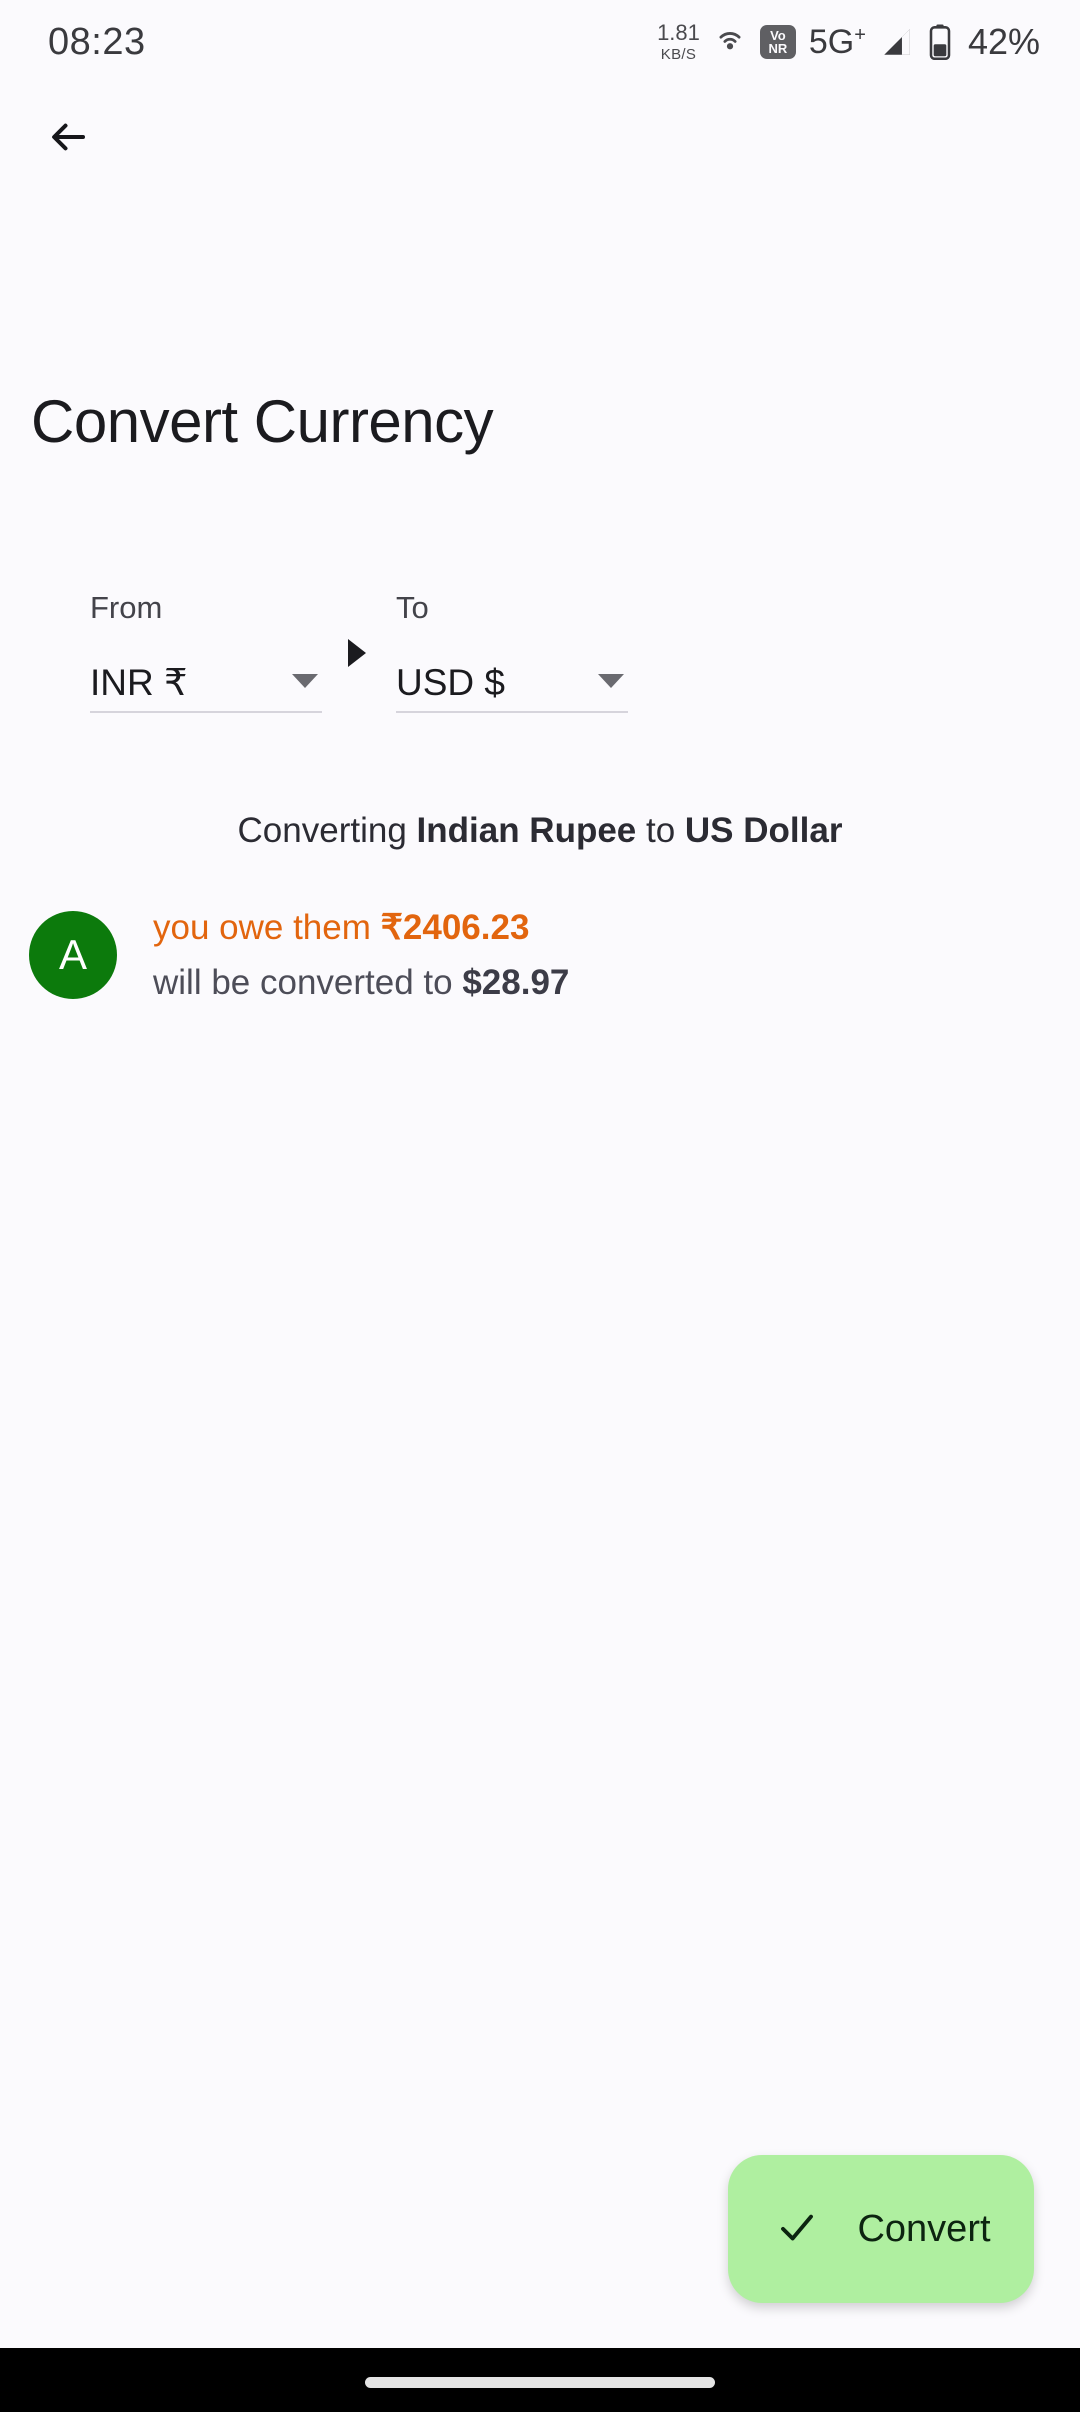  What do you see at coordinates (897, 42) in the screenshot?
I see `signal-bars-icon` at bounding box center [897, 42].